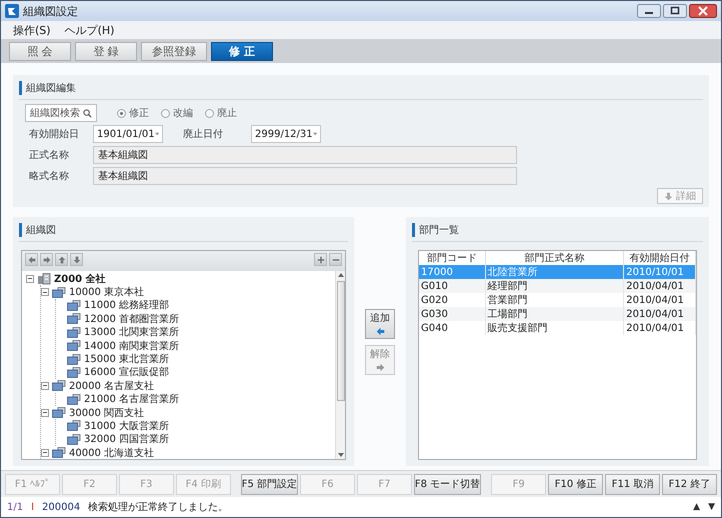 Image resolution: width=722 pixels, height=518 pixels. What do you see at coordinates (61, 507) in the screenshot?
I see `message-code: 200004` at bounding box center [61, 507].